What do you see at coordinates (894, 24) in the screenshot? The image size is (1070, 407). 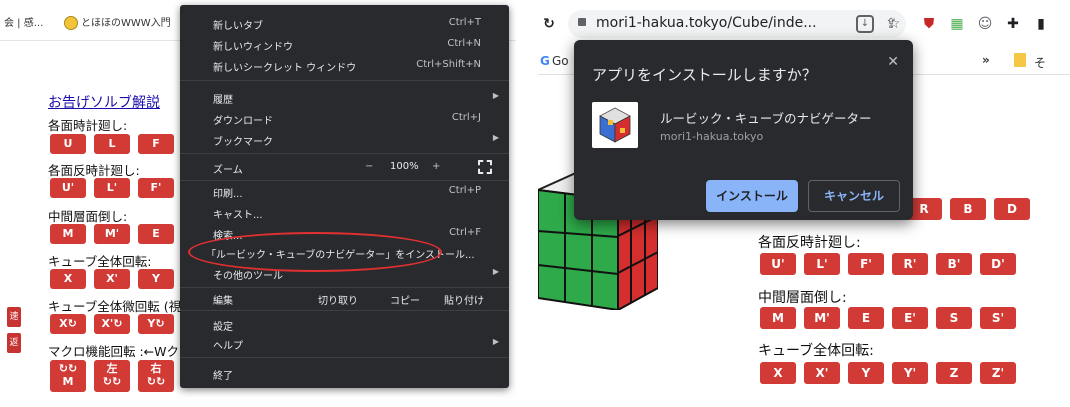 I see `star-icon: ☆` at bounding box center [894, 24].